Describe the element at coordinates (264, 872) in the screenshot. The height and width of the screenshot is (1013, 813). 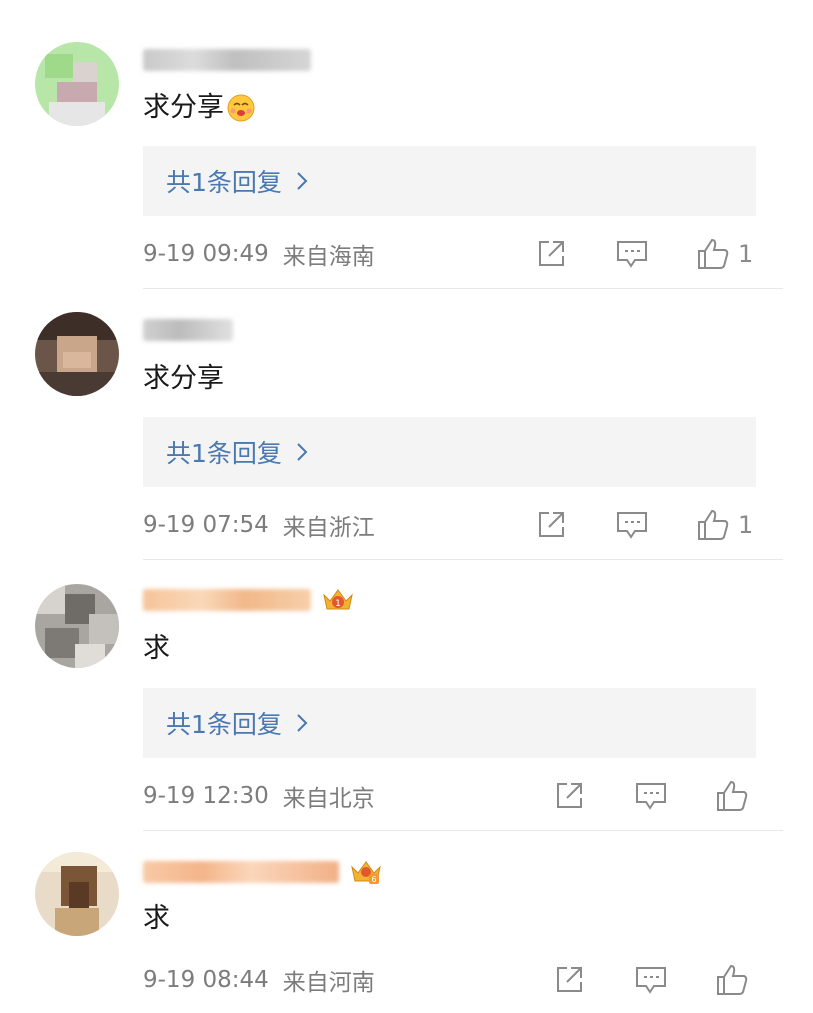
I see `username: 6` at that location.